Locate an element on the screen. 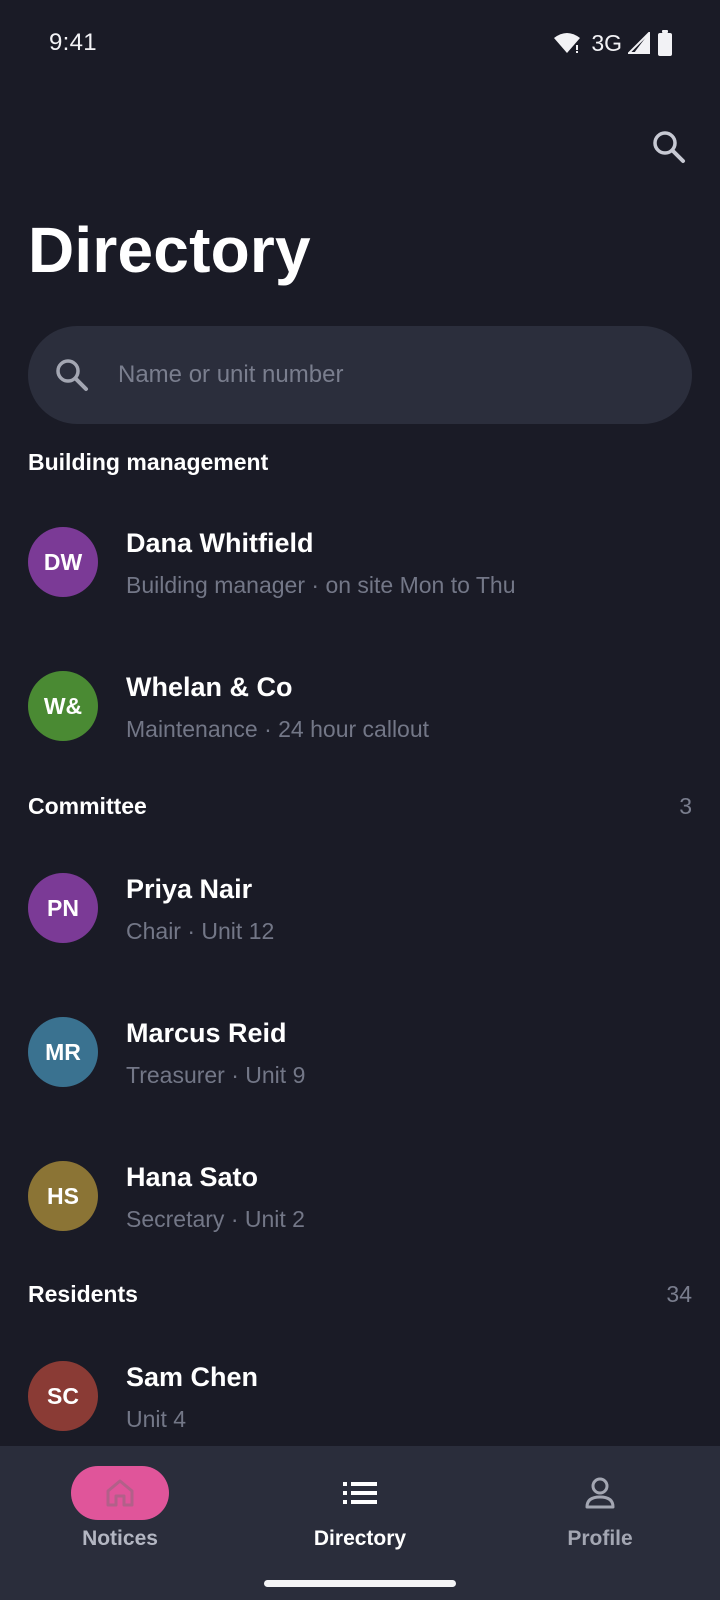 The width and height of the screenshot is (720, 1600). nav-label: Directory is located at coordinates (360, 1538).